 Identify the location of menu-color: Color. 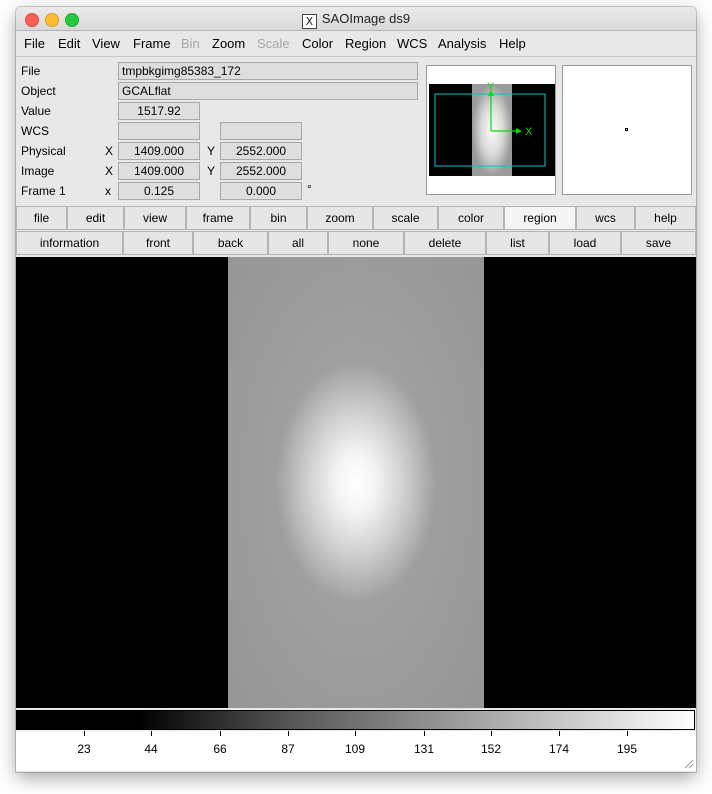
(317, 43).